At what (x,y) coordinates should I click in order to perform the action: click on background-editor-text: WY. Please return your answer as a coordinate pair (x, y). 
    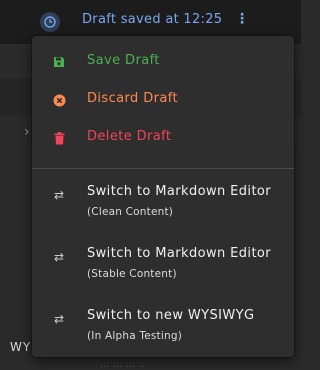
    Looking at the image, I should click on (21, 347).